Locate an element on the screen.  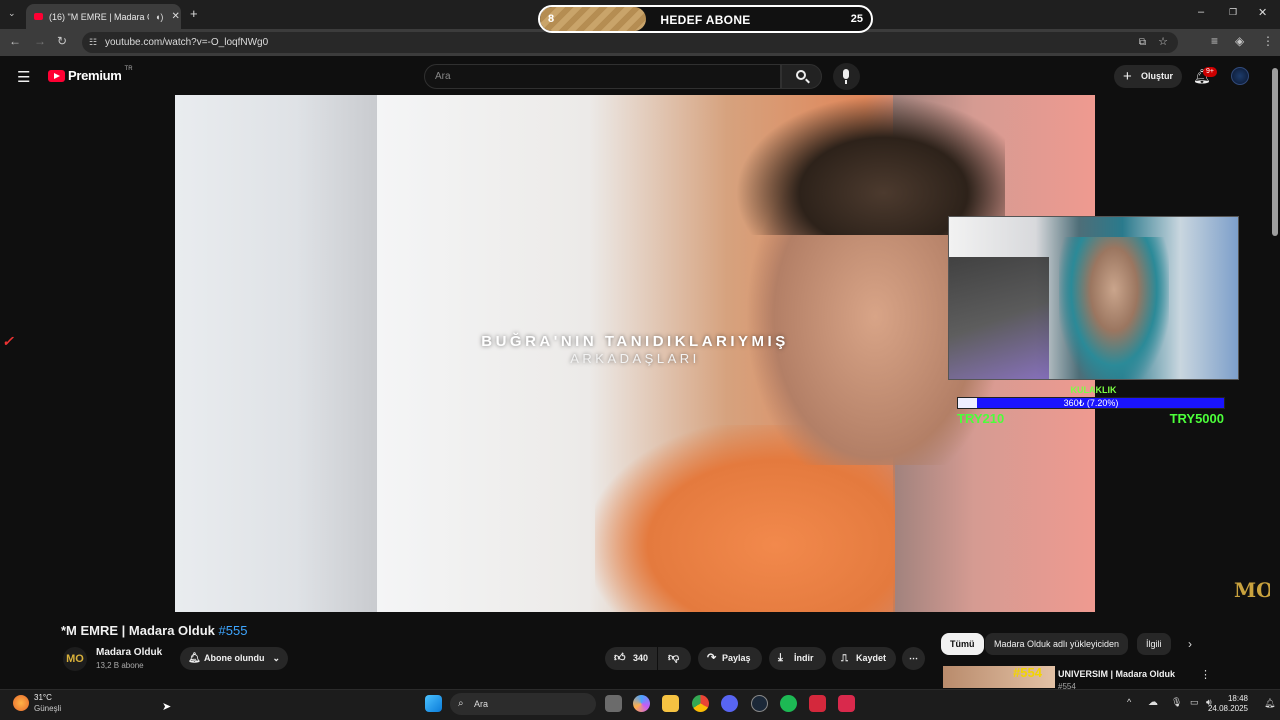
recommendation-menu-icon: ⋮ is located at coordinates (1205, 674).